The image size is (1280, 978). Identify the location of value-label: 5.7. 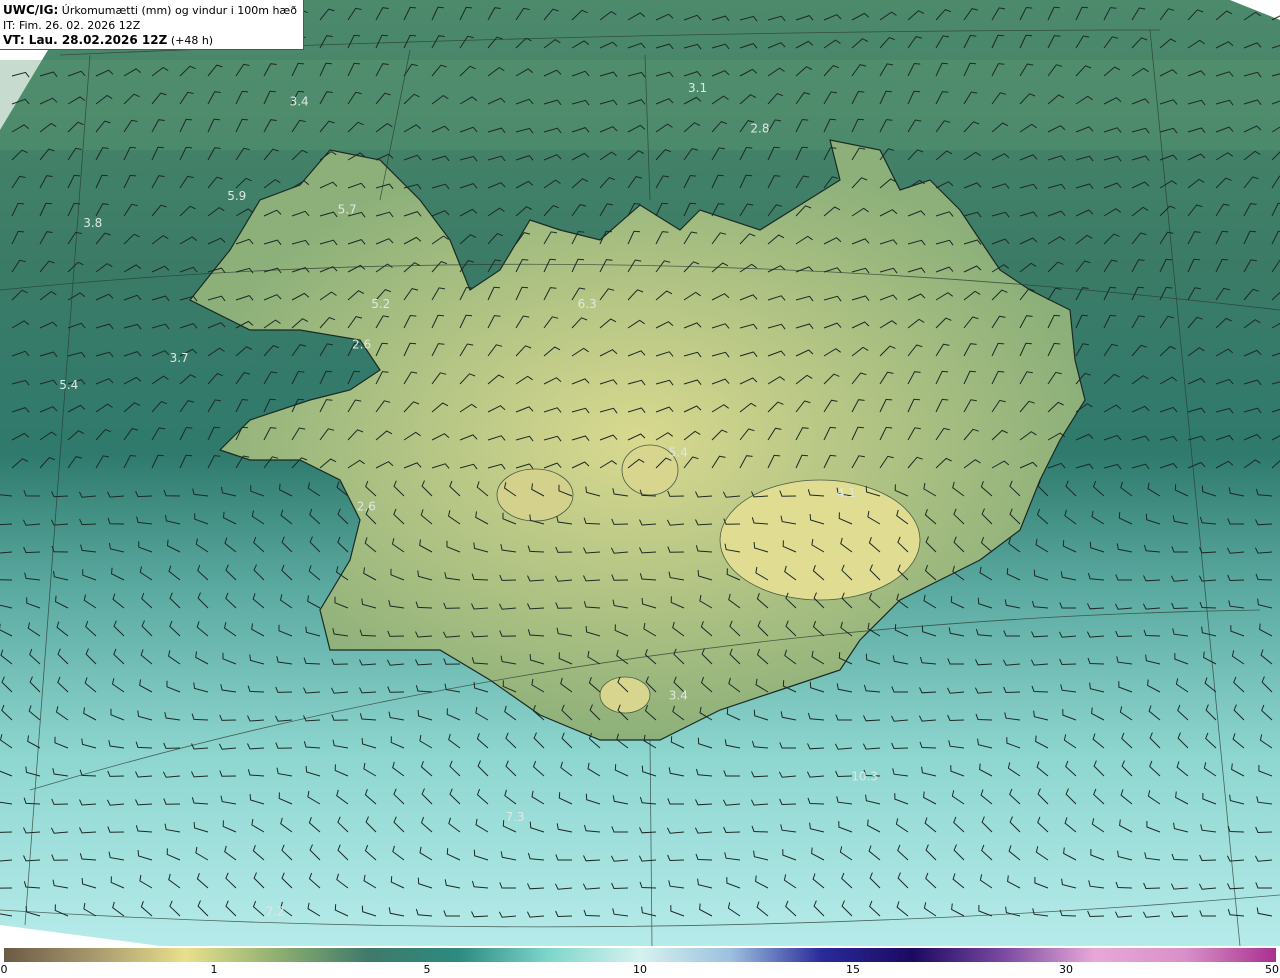
(347, 210).